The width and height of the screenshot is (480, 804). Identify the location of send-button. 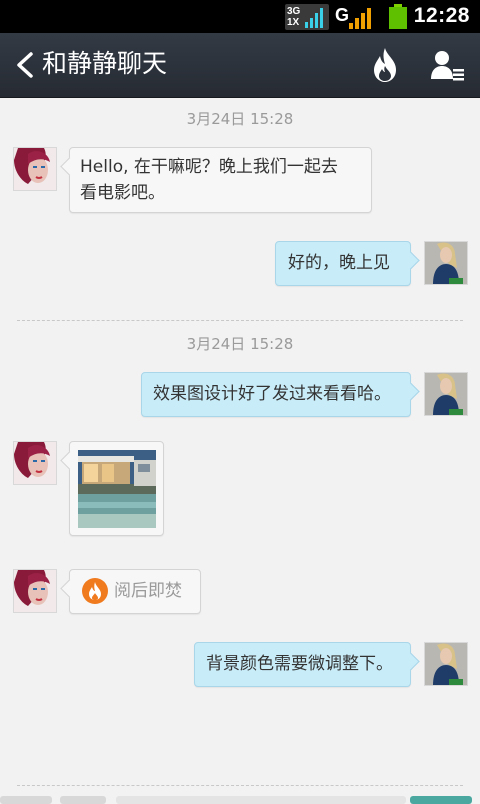
(441, 800).